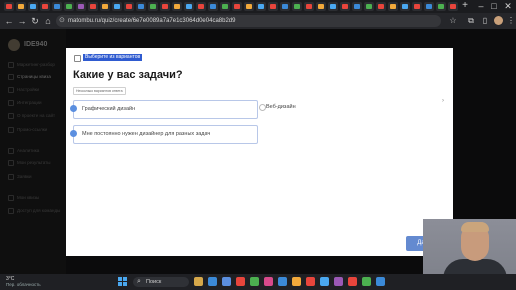  Describe the element at coordinates (164, 109) in the screenshot. I see `answer-option-1: Графический дизайн` at that location.